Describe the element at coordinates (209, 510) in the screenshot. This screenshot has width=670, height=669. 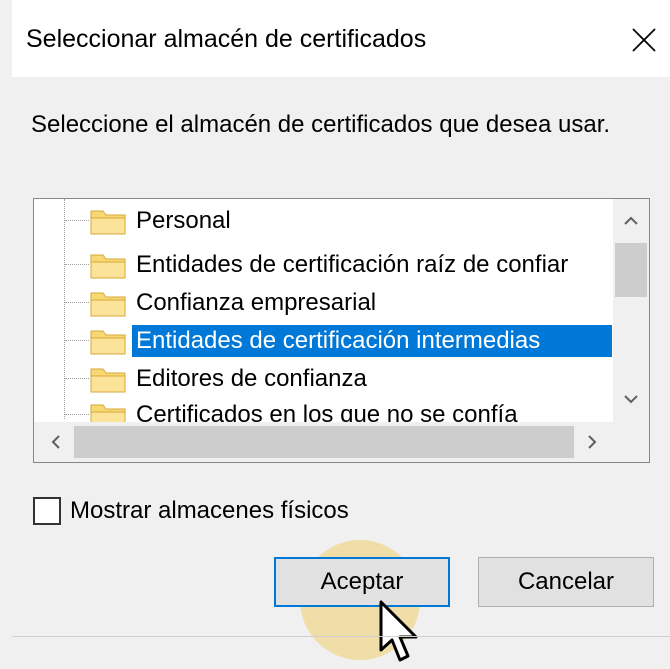
I see `checkbox-label: Mostrar almacenes físicos` at that location.